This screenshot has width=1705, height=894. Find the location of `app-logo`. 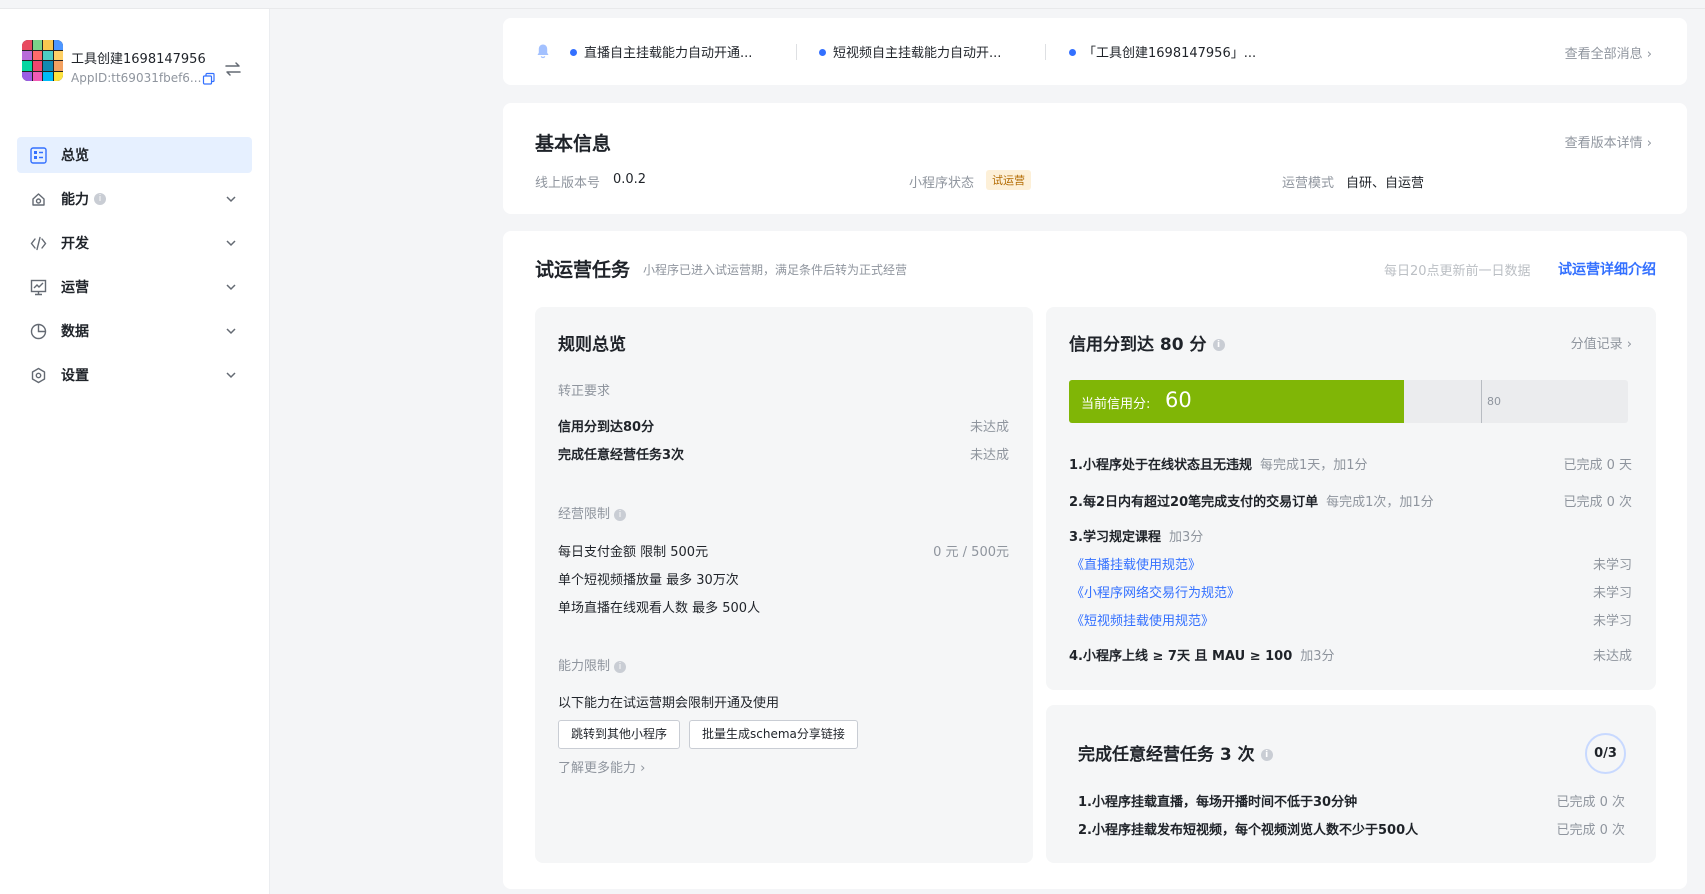

app-logo is located at coordinates (42, 60).